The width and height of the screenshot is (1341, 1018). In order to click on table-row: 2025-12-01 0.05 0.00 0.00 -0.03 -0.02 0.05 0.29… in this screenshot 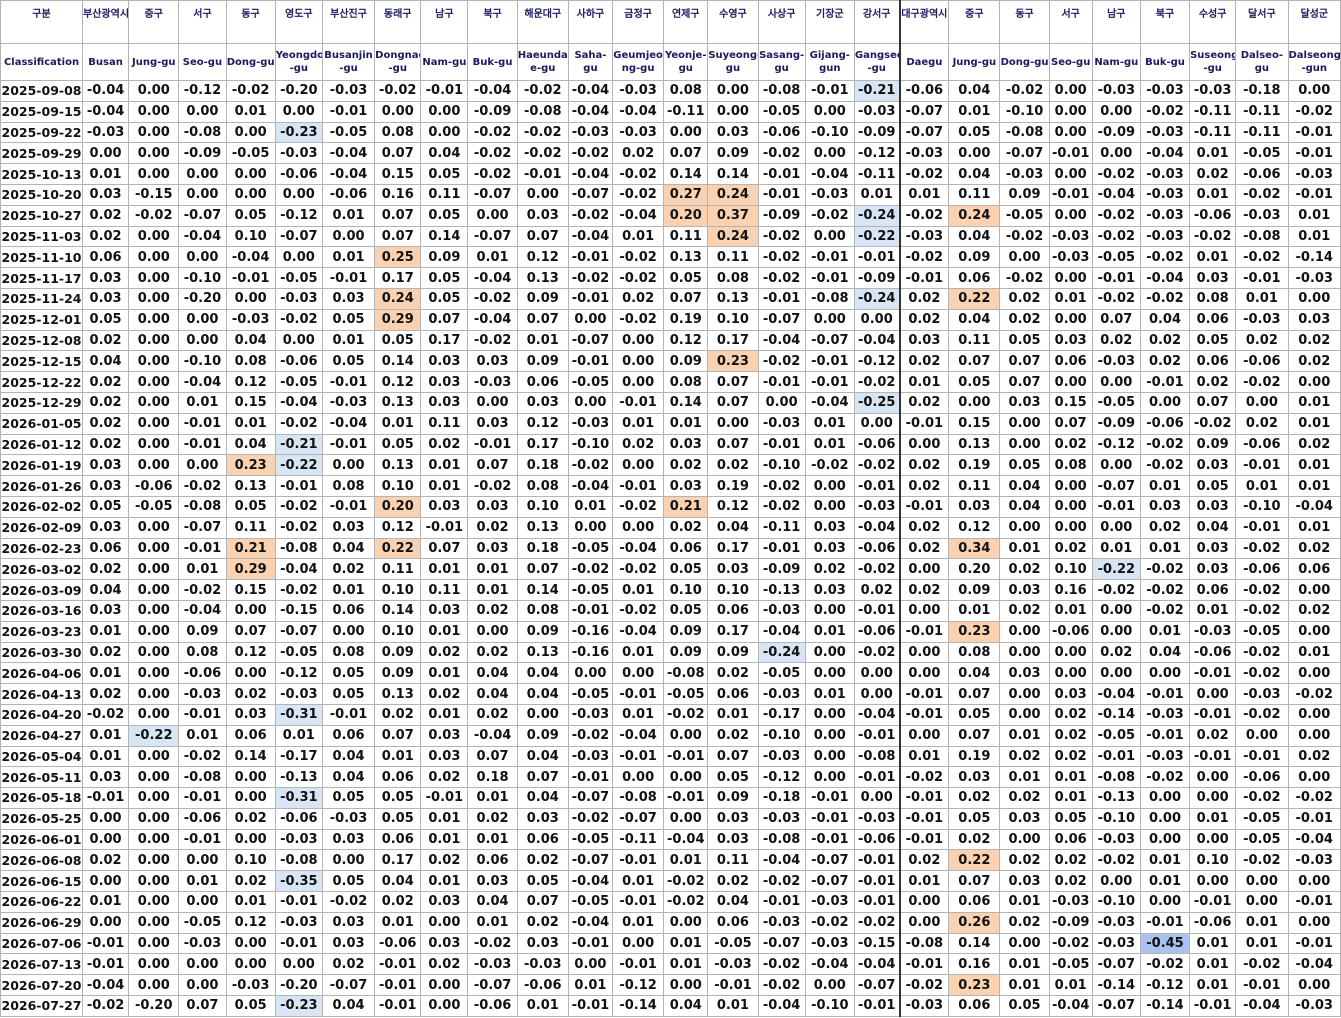, I will do `click(670, 319)`.